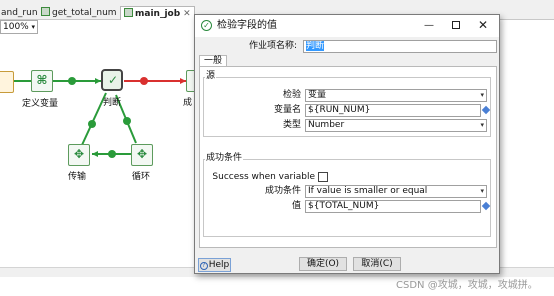 The height and width of the screenshot is (296, 554). What do you see at coordinates (214, 265) in the screenshot?
I see `help-button: ? Help` at bounding box center [214, 265].